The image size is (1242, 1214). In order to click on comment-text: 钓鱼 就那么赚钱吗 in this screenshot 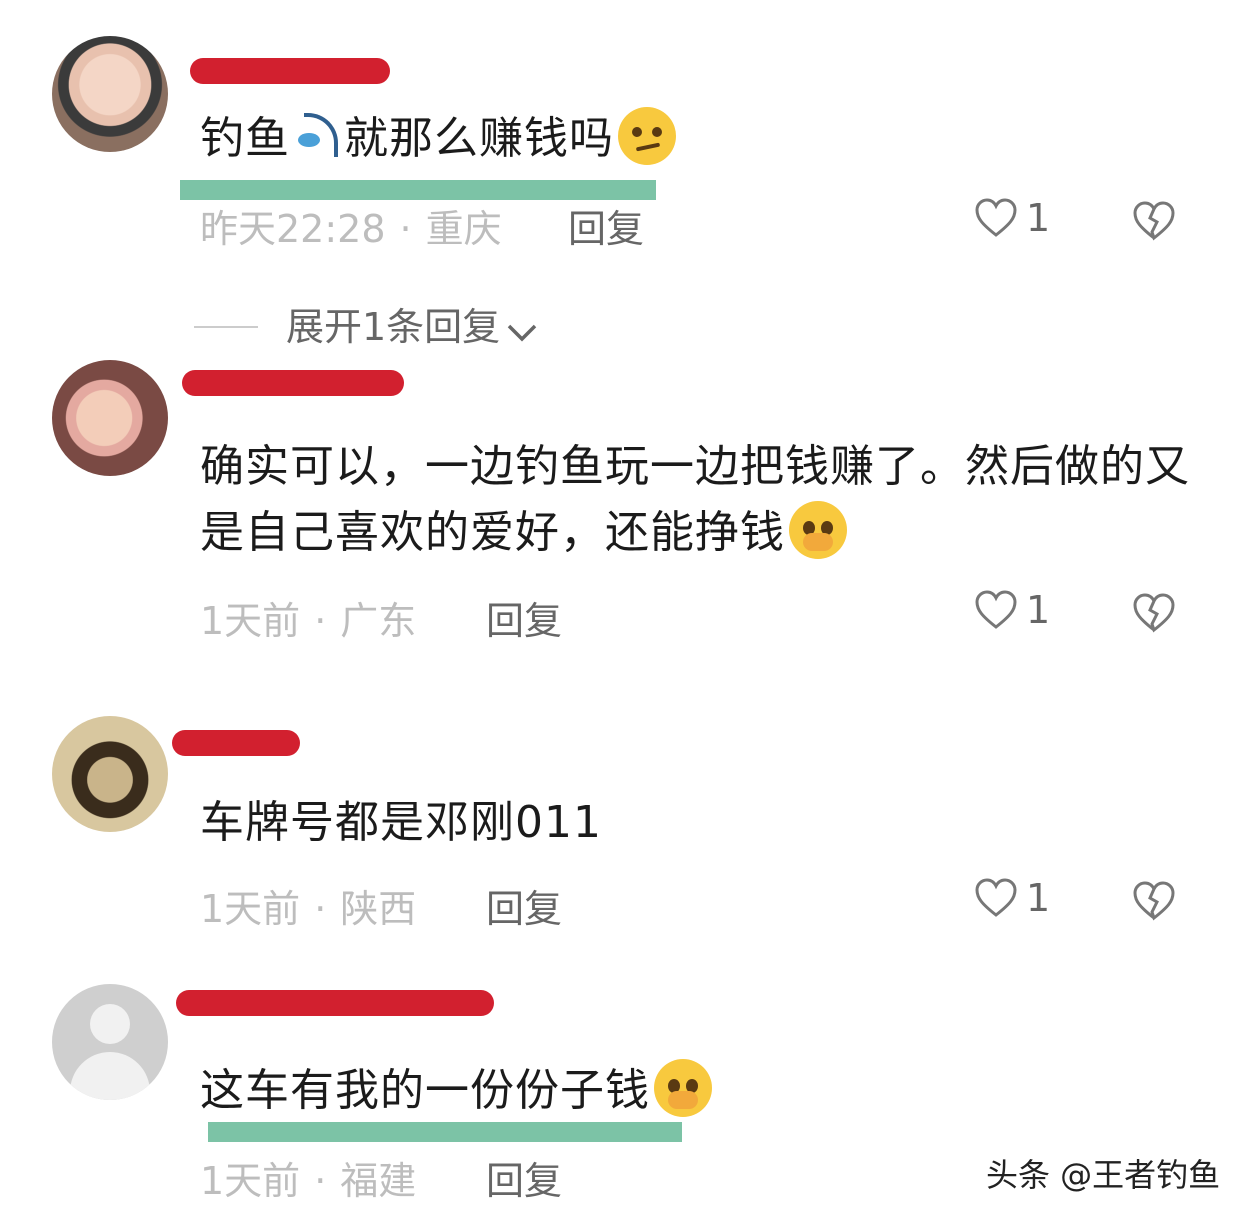, I will do `click(695, 139)`.